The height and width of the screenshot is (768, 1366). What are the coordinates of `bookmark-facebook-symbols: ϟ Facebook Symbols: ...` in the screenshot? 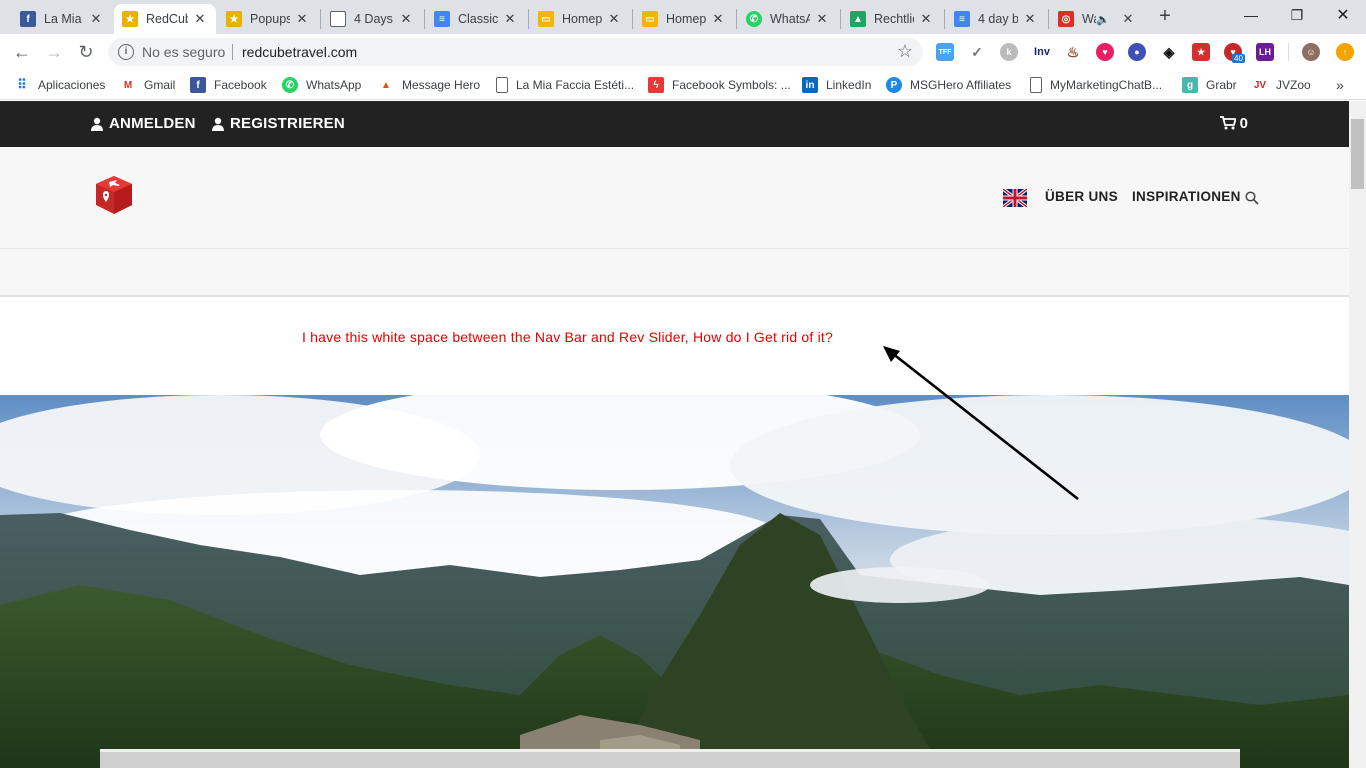 It's located at (719, 85).